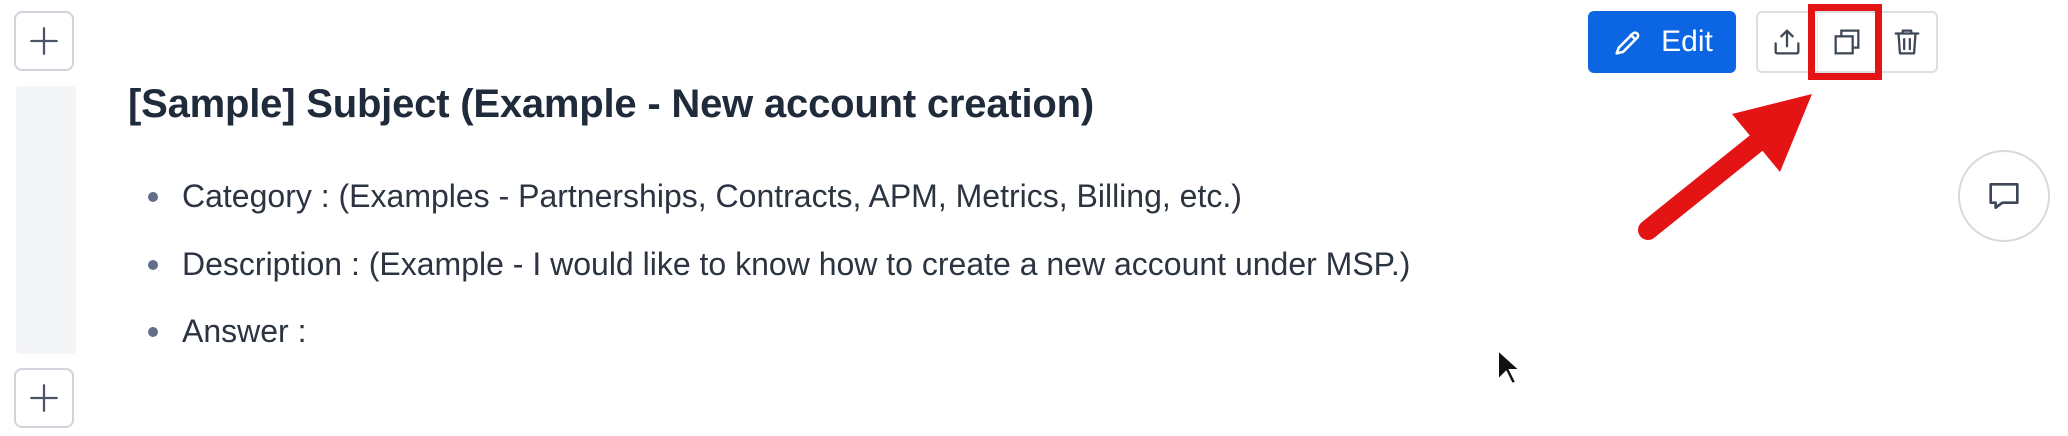  I want to click on list-item-text: Answer :, so click(244, 331).